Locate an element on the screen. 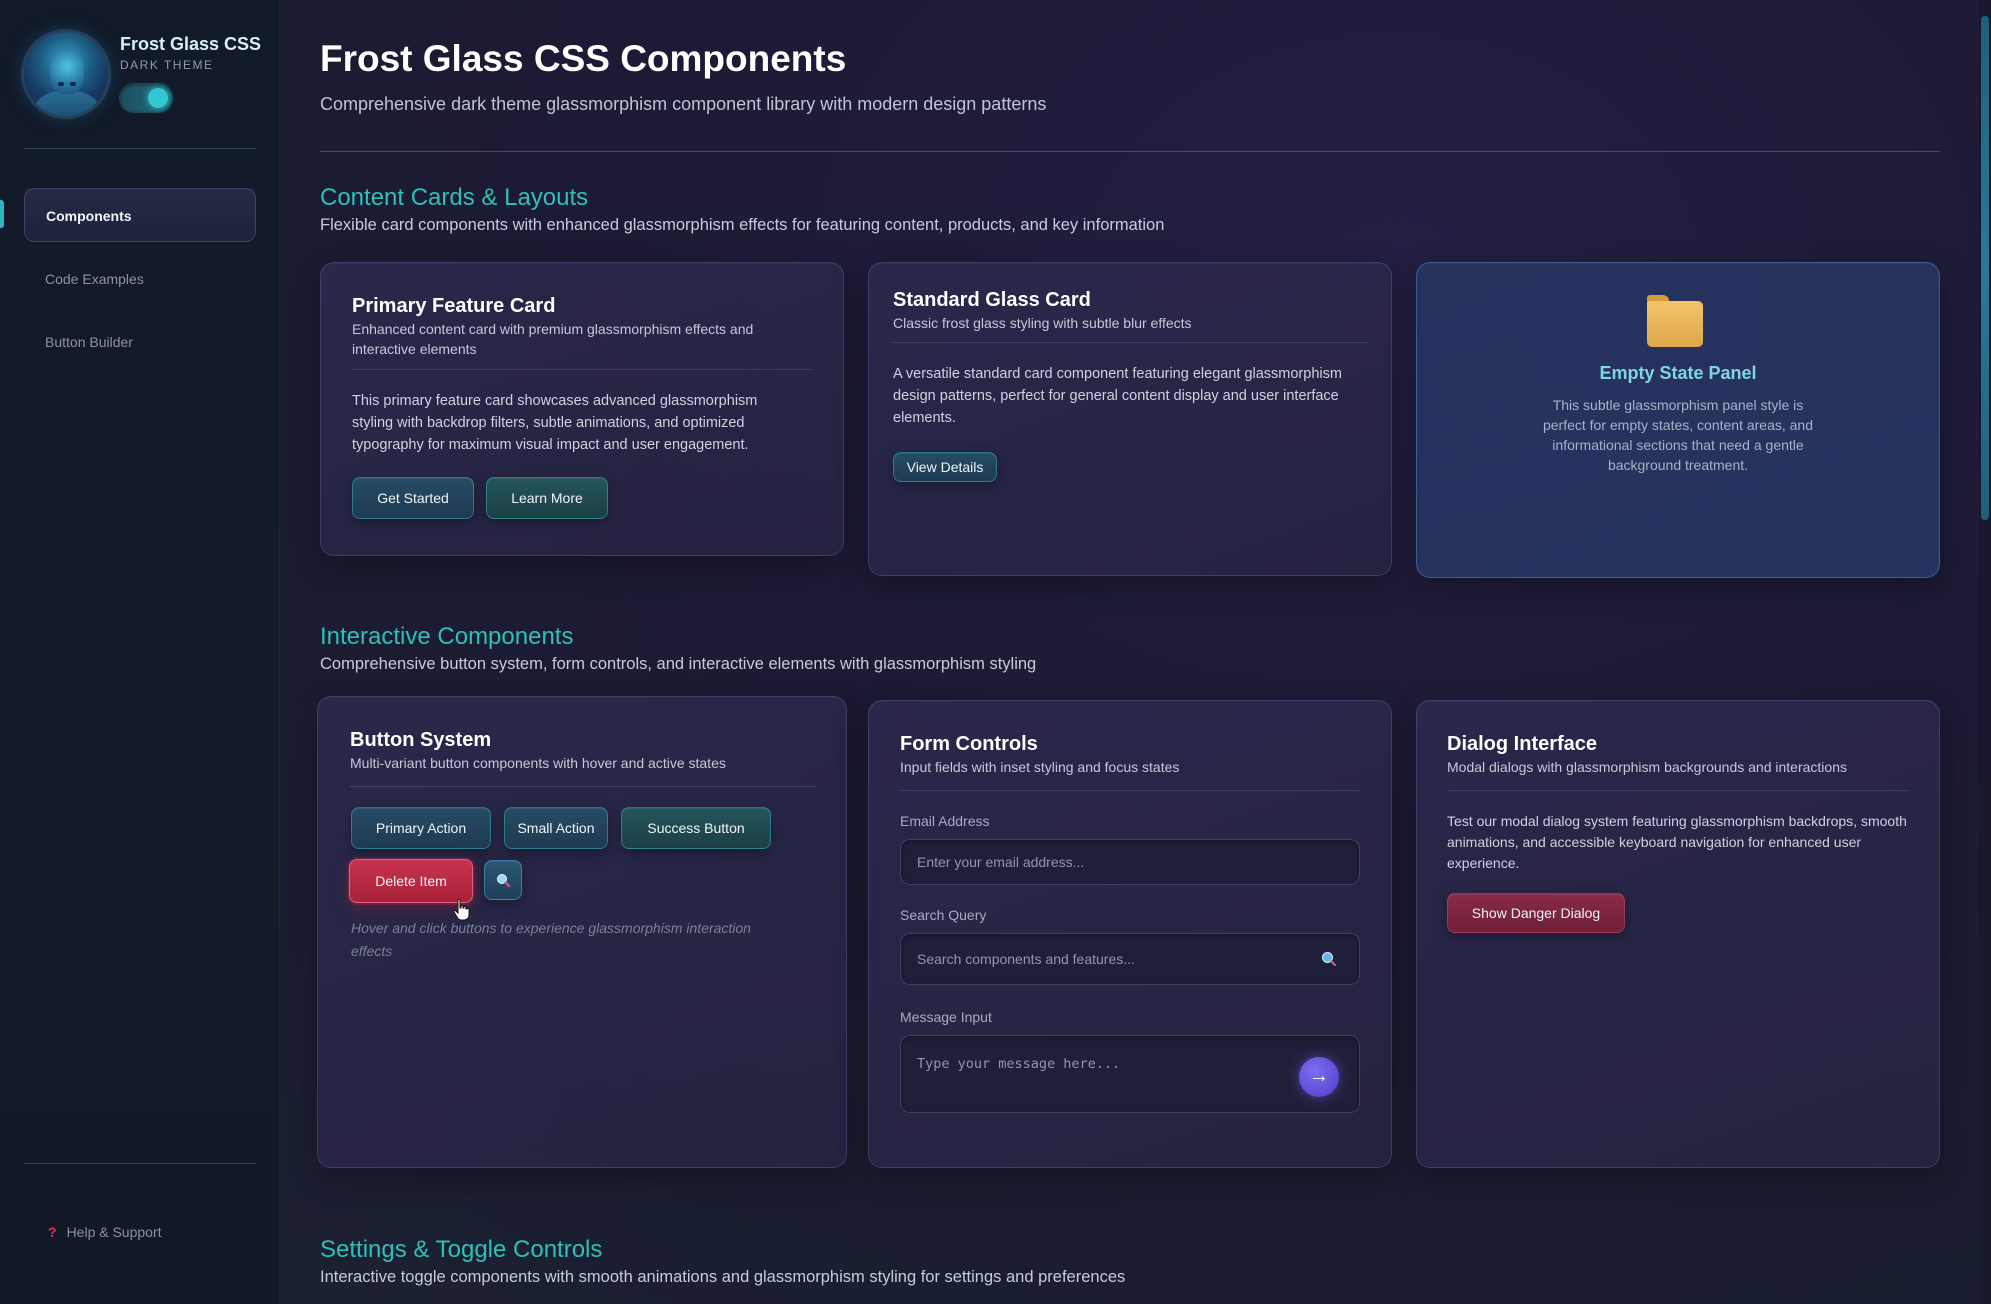  active-indicator is located at coordinates (2, 214).